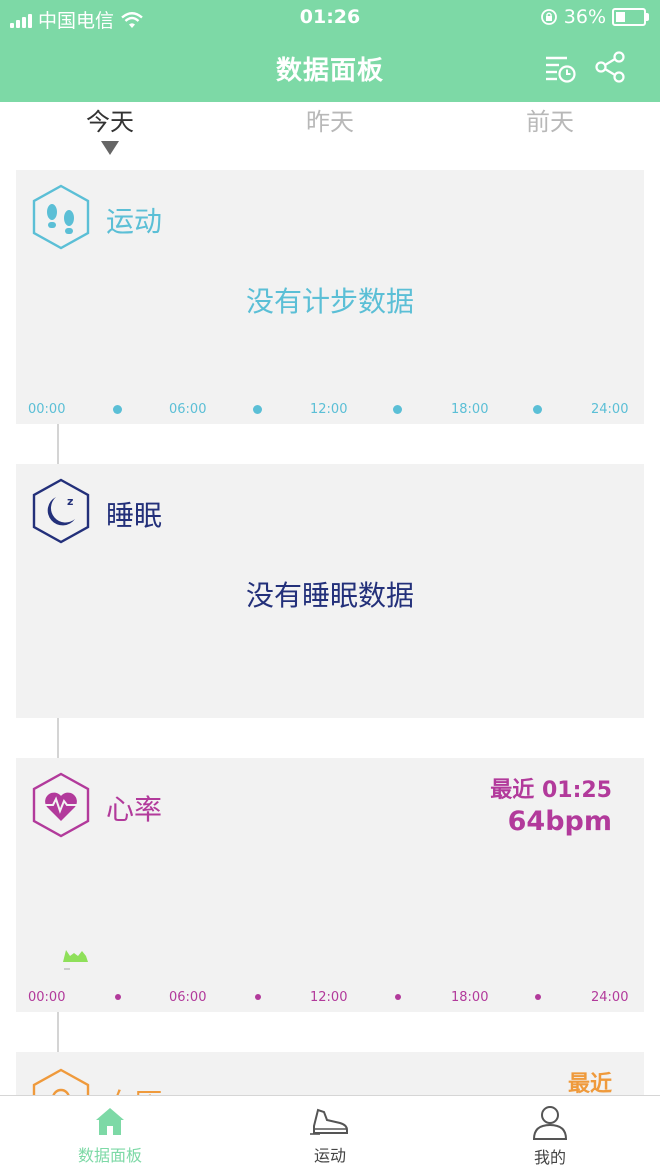 Image resolution: width=660 pixels, height=1175 pixels. What do you see at coordinates (110, 148) in the screenshot?
I see `tab-indicator-arrow` at bounding box center [110, 148].